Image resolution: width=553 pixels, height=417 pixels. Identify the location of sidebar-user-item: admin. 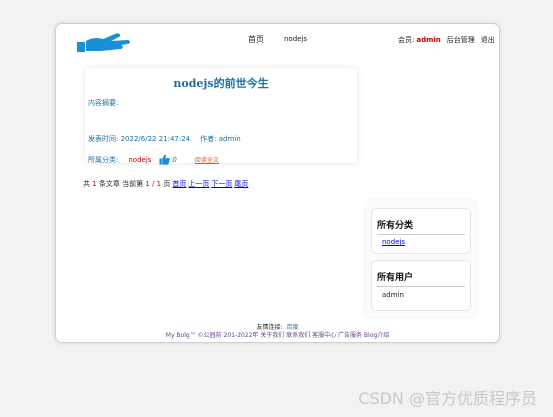
(393, 295).